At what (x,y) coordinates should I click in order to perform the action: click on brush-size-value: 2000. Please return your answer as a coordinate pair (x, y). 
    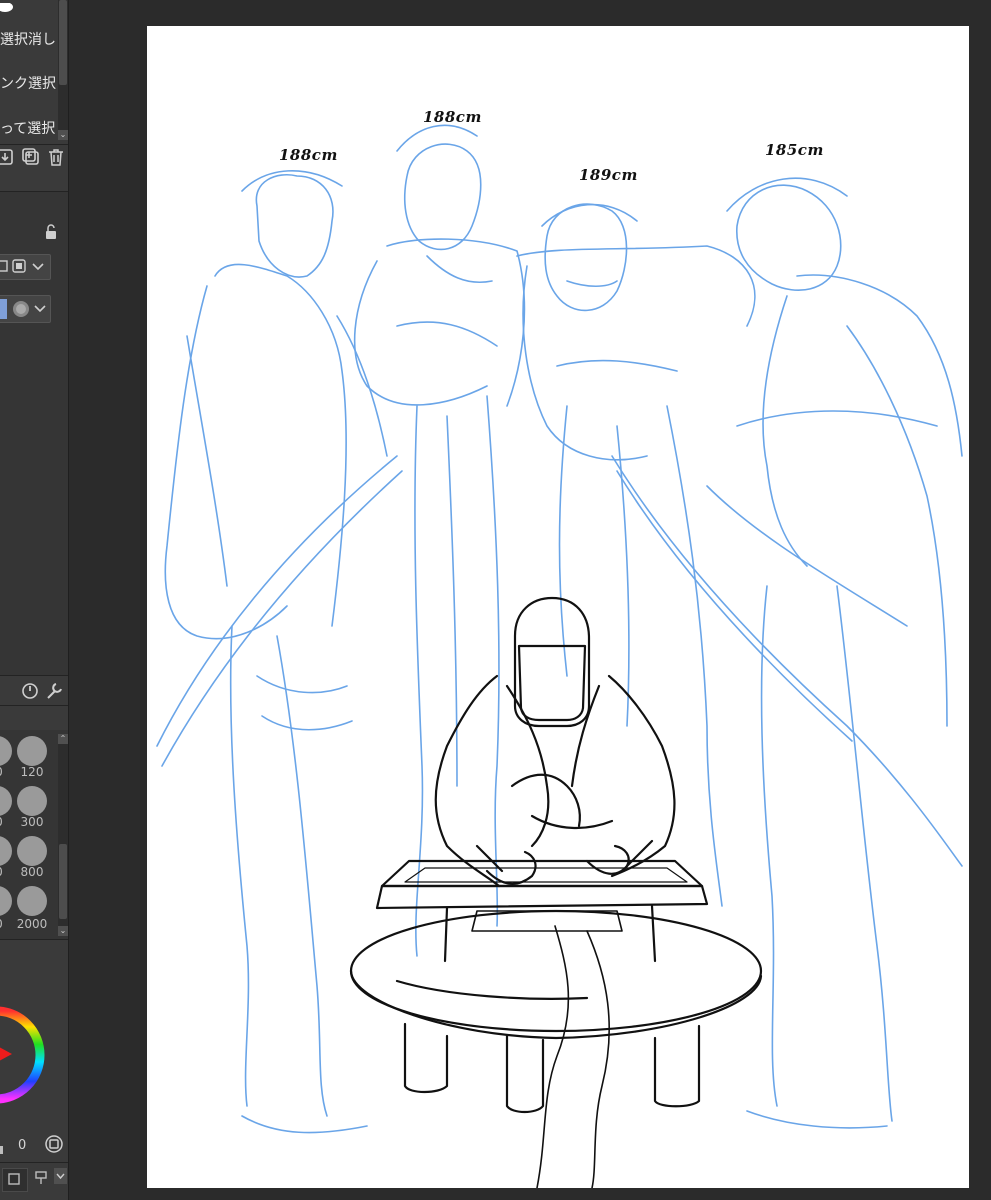
    Looking at the image, I should click on (32, 924).